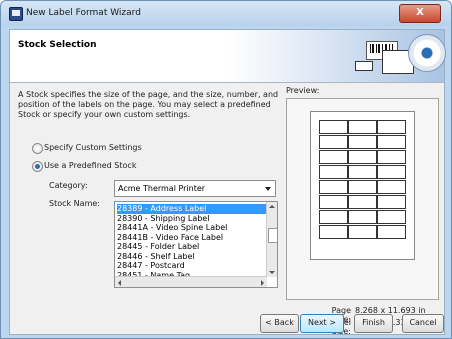 The image size is (452, 339). Describe the element at coordinates (37, 166) in the screenshot. I see `predefined-stock-radio` at that location.